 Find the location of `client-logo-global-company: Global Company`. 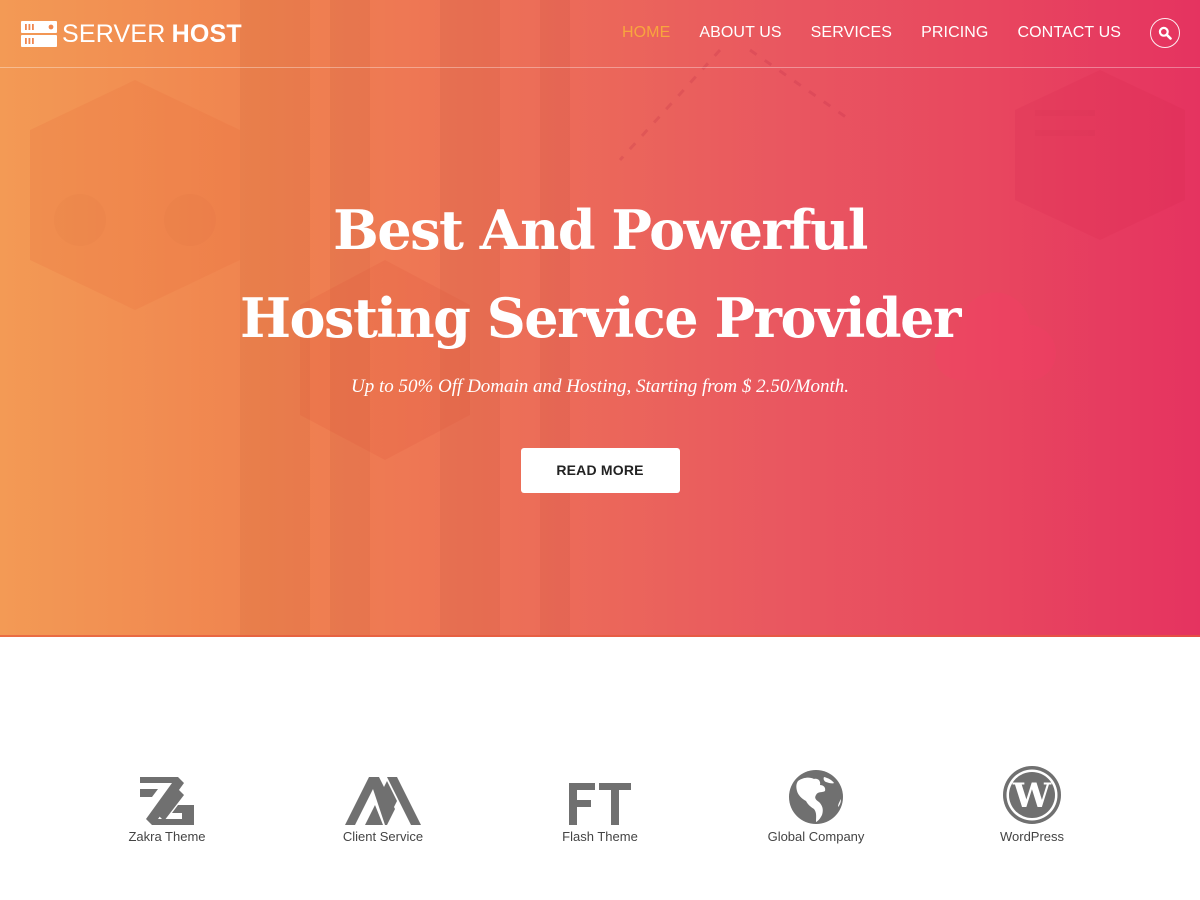

client-logo-global-company: Global Company is located at coordinates (816, 800).